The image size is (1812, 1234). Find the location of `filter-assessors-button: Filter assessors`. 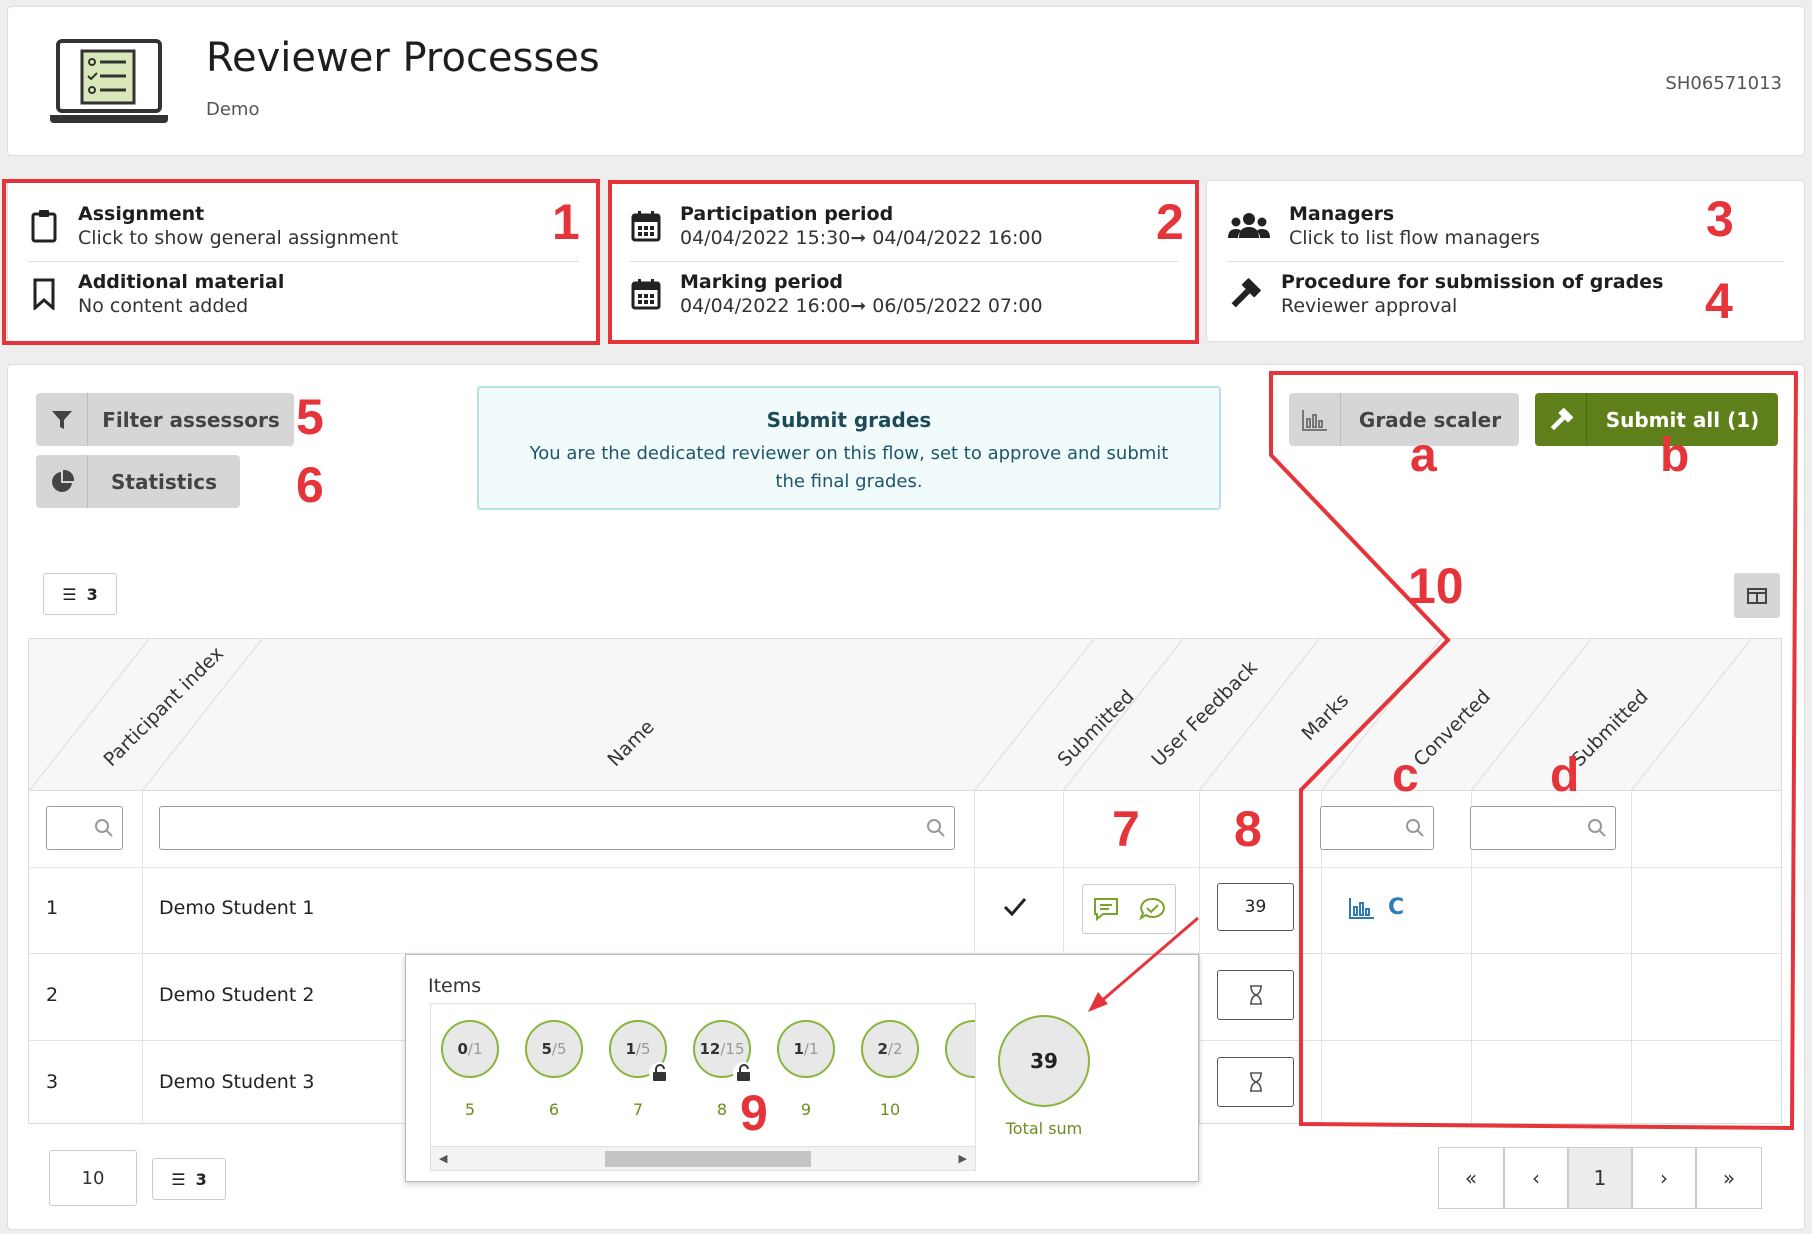

filter-assessors-button: Filter assessors is located at coordinates (165, 419).